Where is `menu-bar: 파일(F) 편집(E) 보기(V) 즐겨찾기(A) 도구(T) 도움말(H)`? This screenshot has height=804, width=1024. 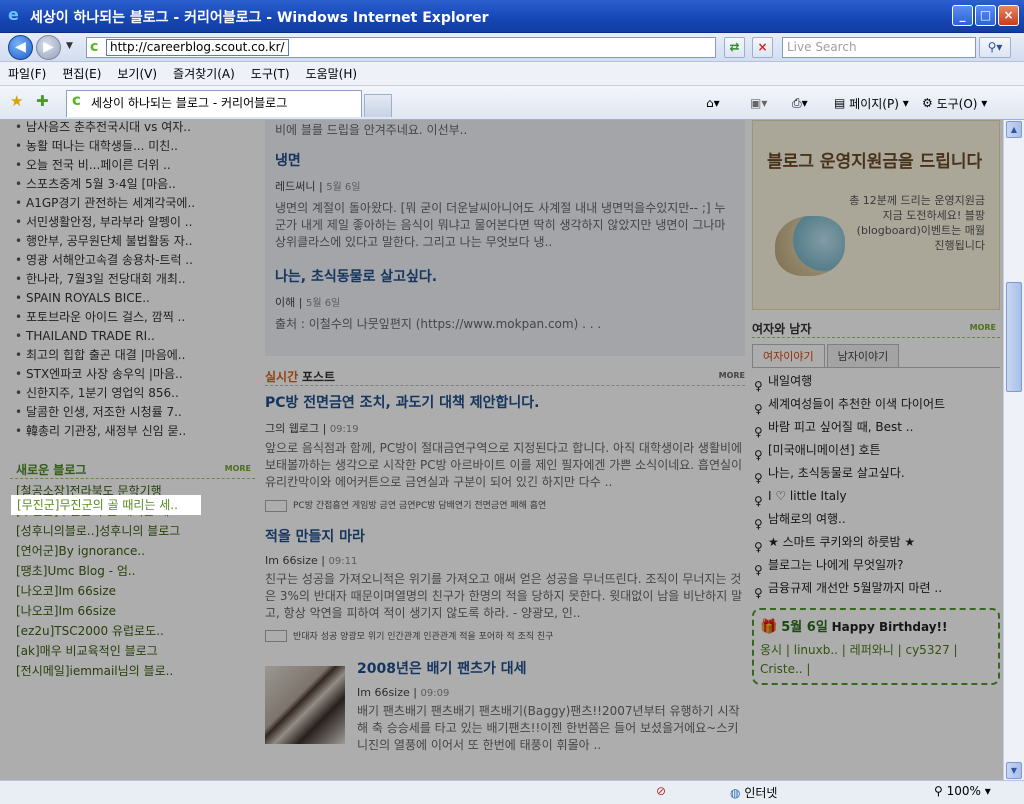 menu-bar: 파일(F) 편집(E) 보기(V) 즐겨찾기(A) 도구(T) 도움말(H) is located at coordinates (512, 74).